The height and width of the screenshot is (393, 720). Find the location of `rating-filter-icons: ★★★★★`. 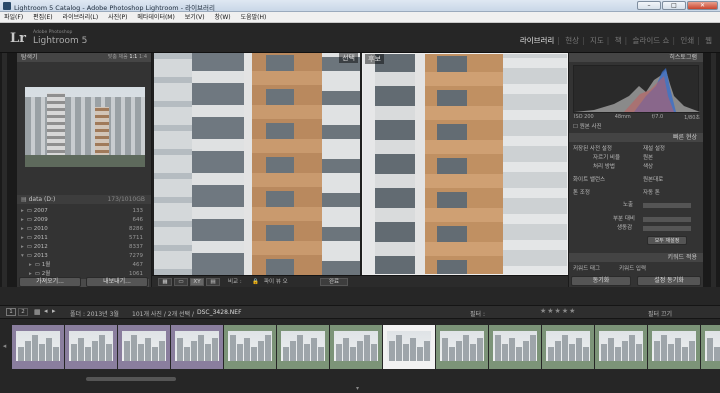

rating-filter-icons: ★★★★★ is located at coordinates (558, 311).